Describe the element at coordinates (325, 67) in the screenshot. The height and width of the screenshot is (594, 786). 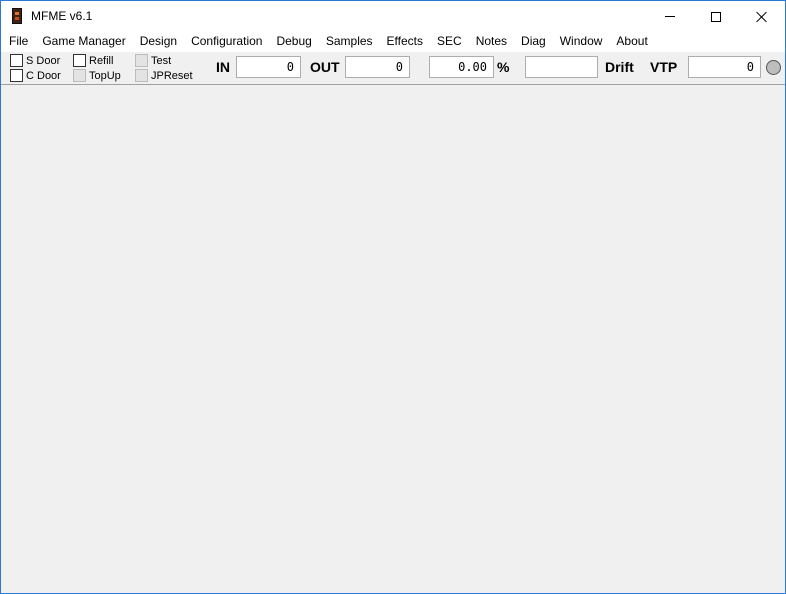
I see `out-label: OUT` at that location.